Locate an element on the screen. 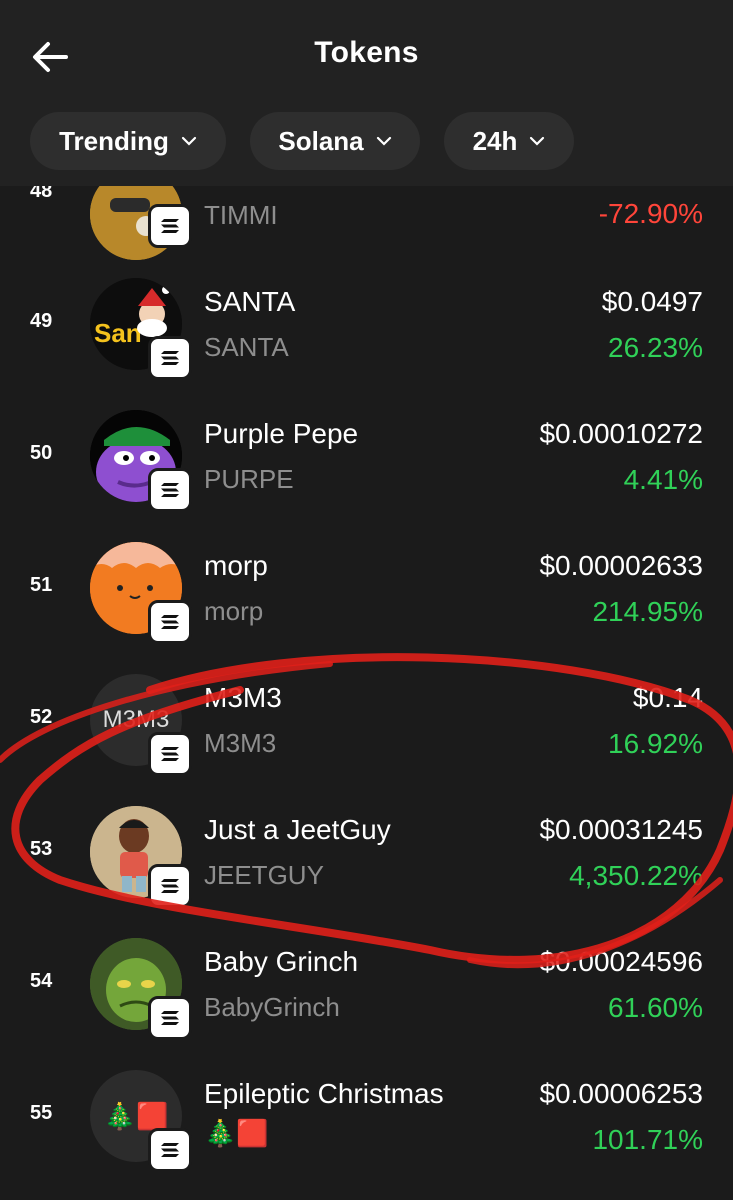 The width and height of the screenshot is (733, 1200). filter-label: Solana is located at coordinates (321, 140).